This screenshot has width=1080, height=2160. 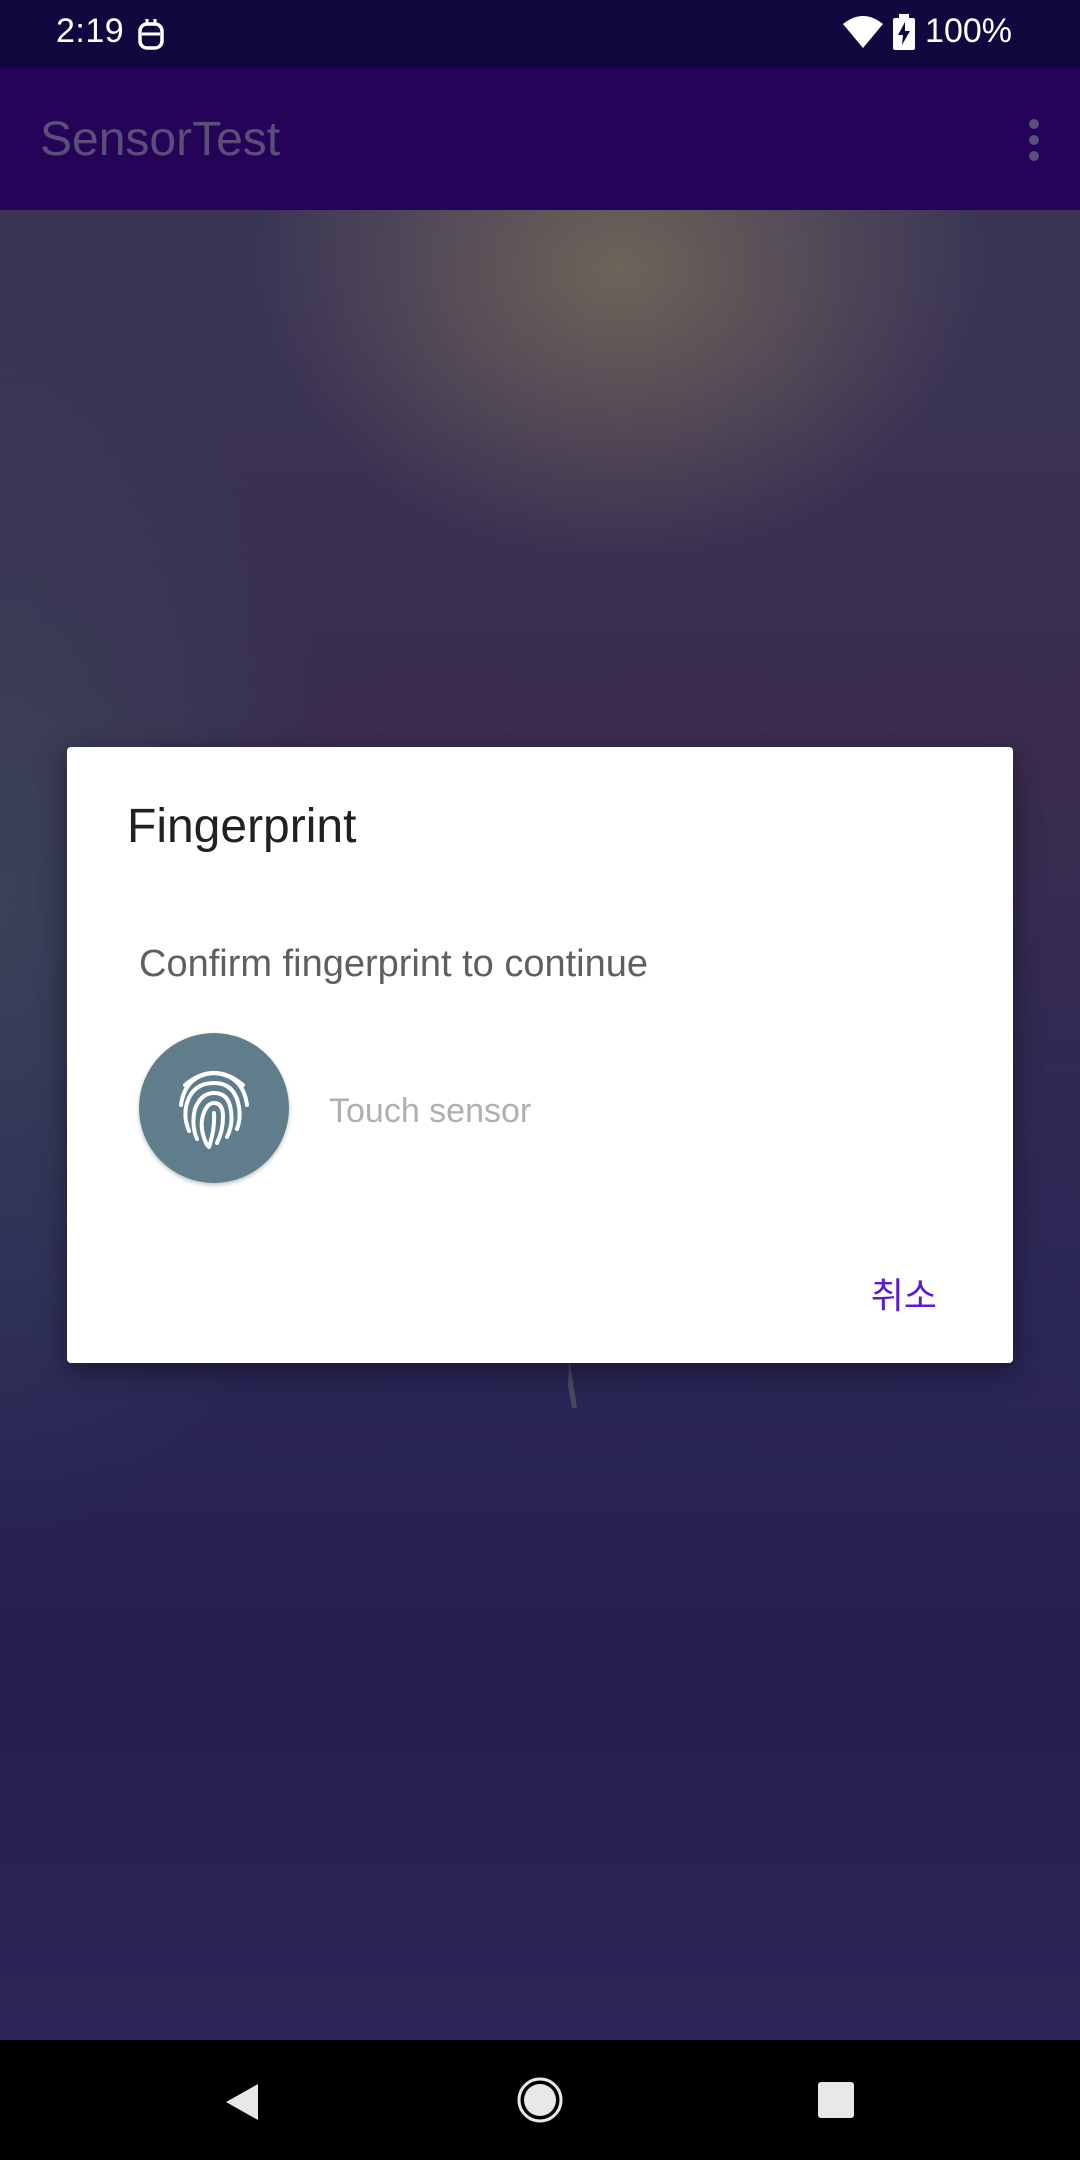 I want to click on navigation-bar, so click(x=540, y=2100).